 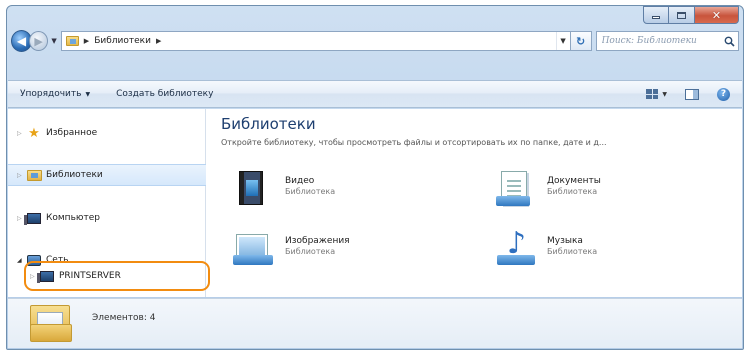 I want to click on computer-icon, so click(x=33, y=218).